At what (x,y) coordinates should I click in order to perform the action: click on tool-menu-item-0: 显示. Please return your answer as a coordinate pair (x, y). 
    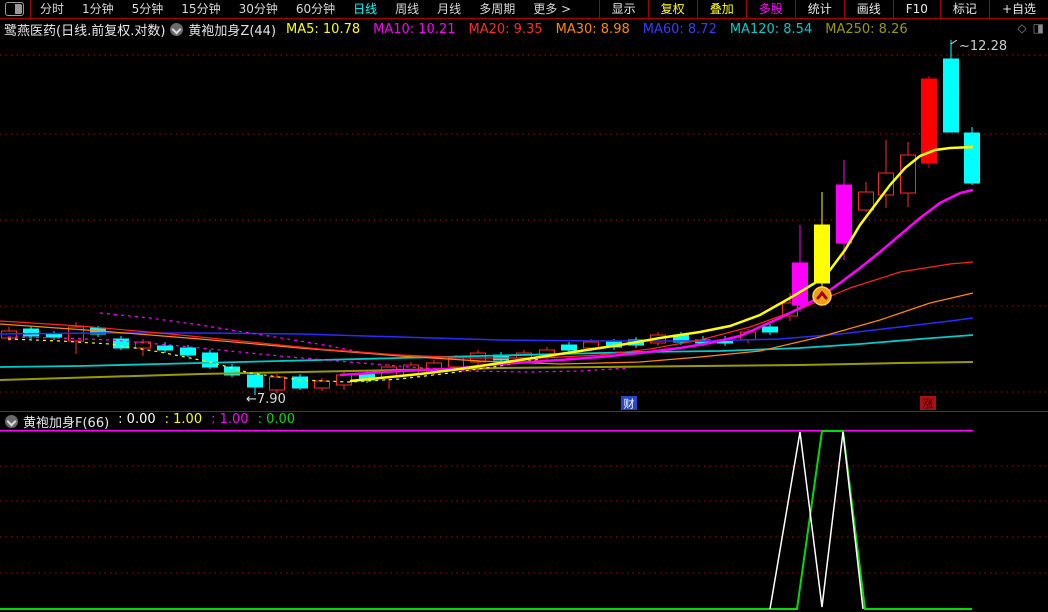
    Looking at the image, I should click on (623, 9).